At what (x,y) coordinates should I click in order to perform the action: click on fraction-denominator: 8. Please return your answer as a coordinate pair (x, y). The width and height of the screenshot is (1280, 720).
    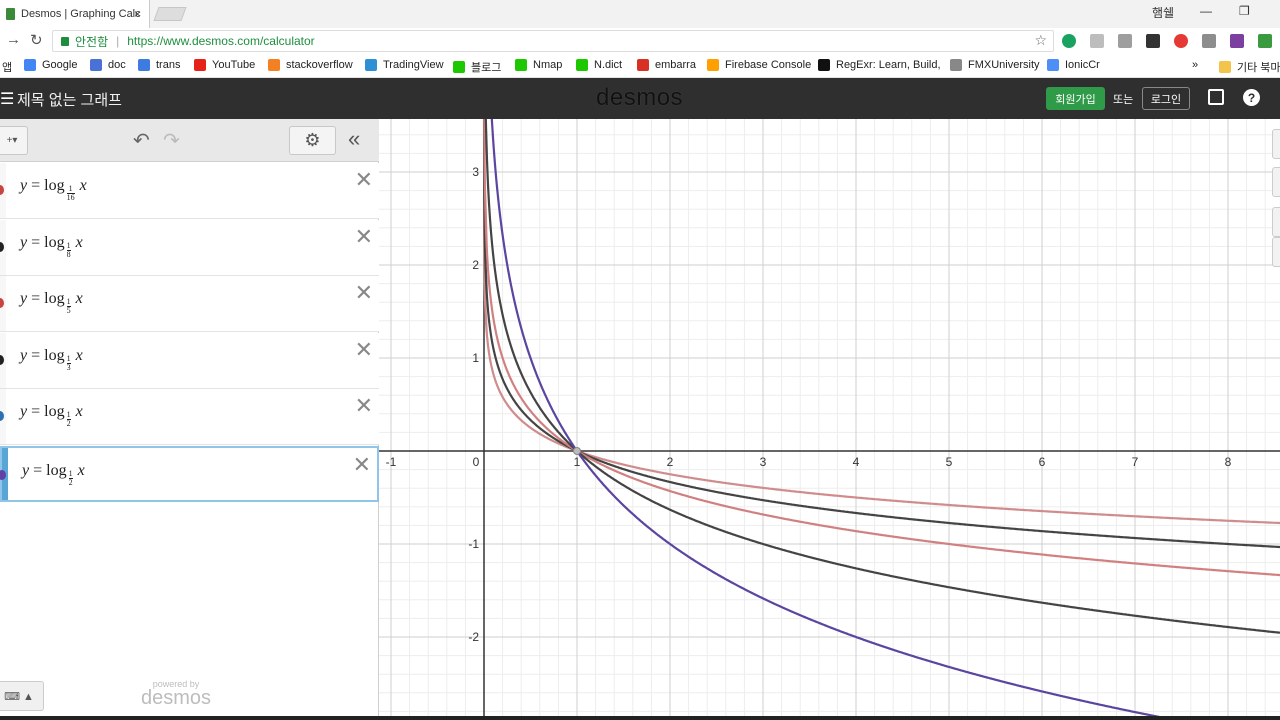
    Looking at the image, I should click on (68, 254).